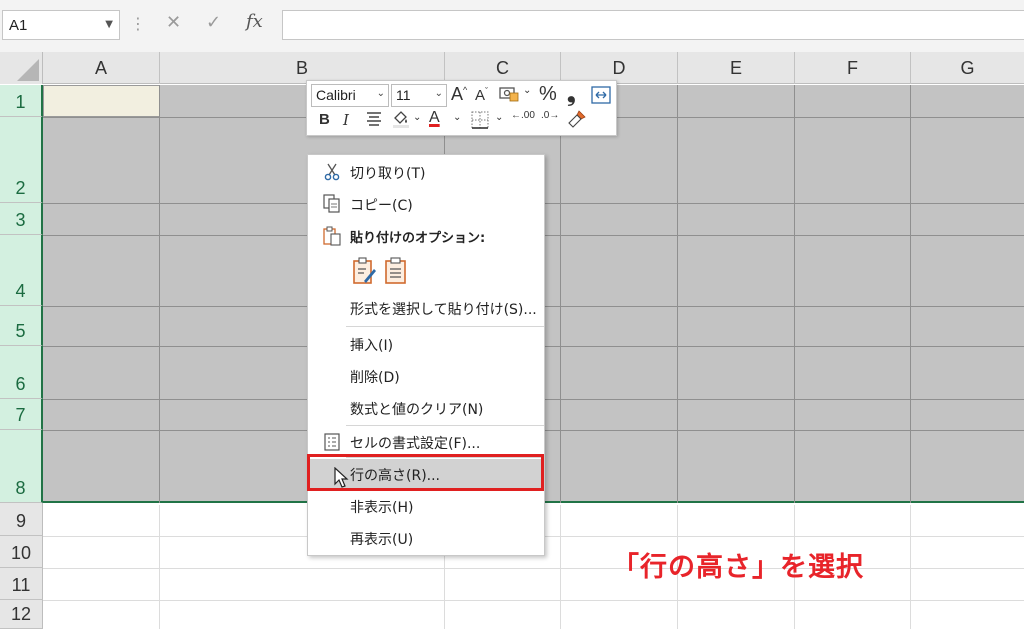 This screenshot has height=629, width=1024. I want to click on row-header-3: 3, so click(21, 219).